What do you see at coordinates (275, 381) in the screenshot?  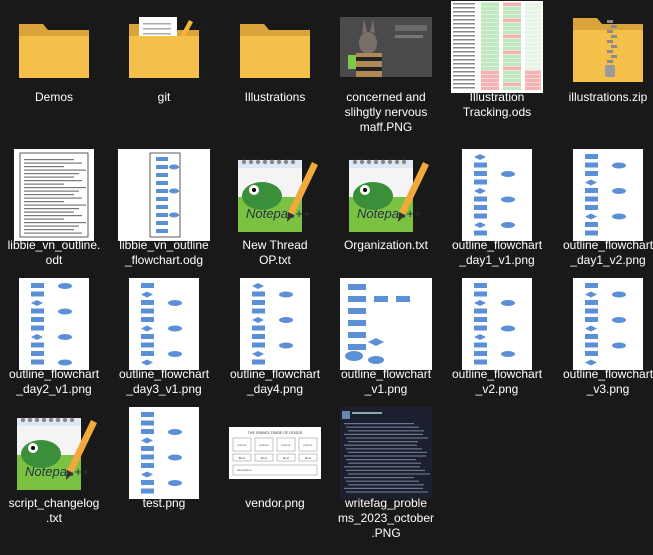 I see `file-name: outline_flowchart _day4.png` at bounding box center [275, 381].